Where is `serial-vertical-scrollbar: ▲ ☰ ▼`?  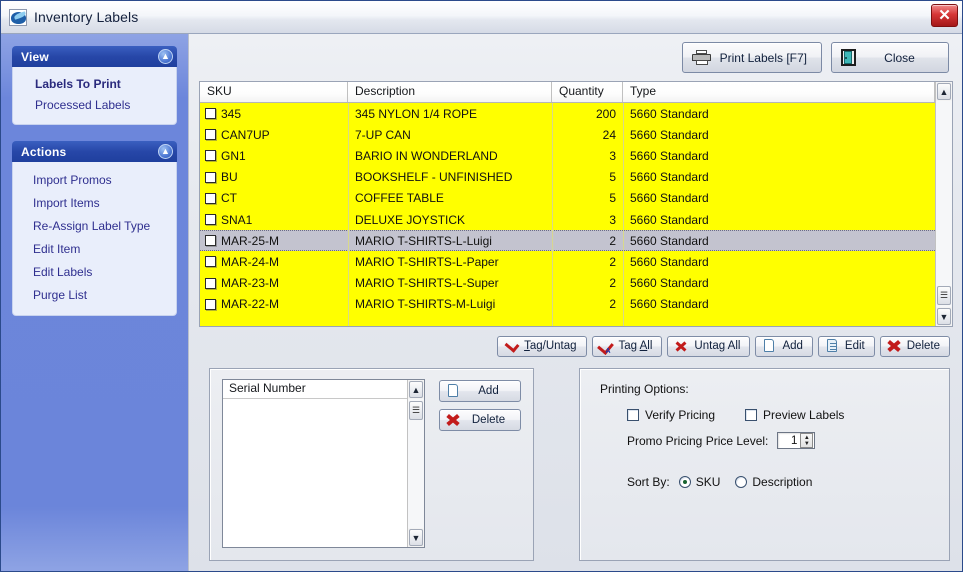 serial-vertical-scrollbar: ▲ ☰ ▼ is located at coordinates (415, 463).